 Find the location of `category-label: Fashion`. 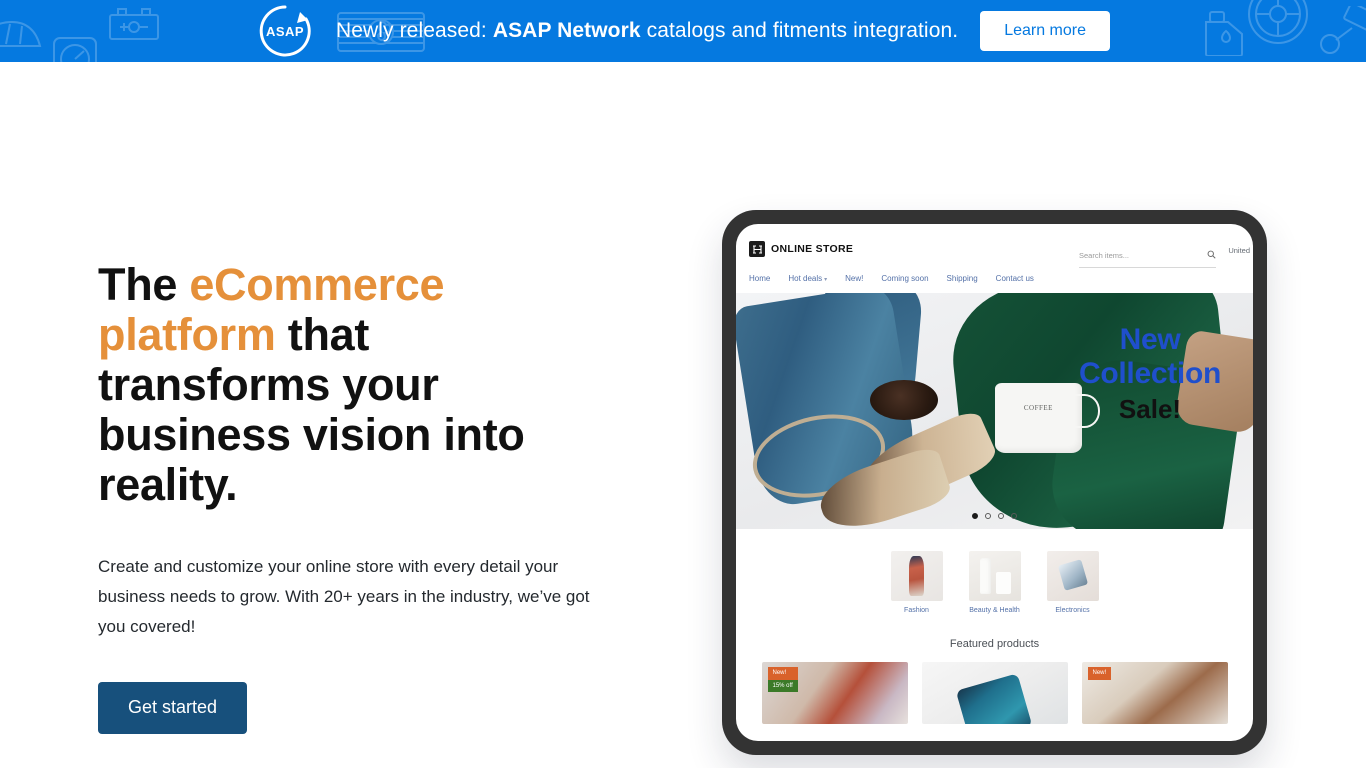

category-label: Fashion is located at coordinates (916, 610).